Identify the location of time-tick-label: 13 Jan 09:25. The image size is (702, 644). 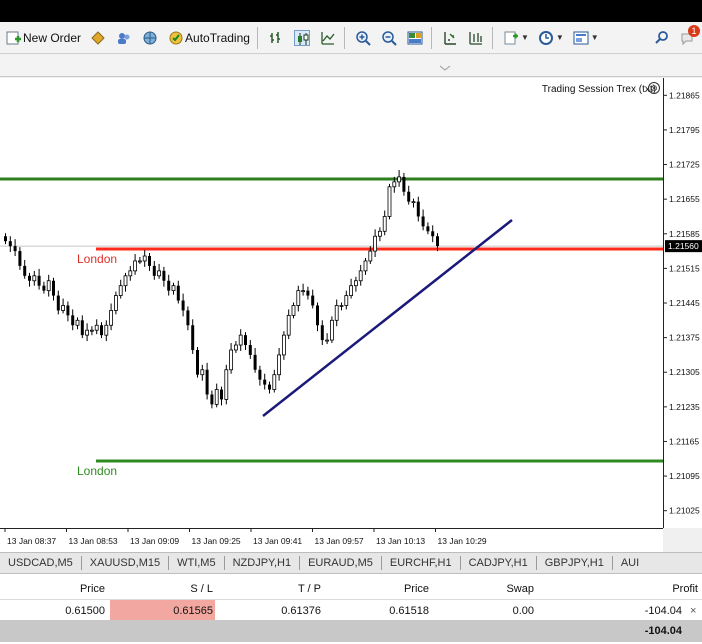
(216, 541).